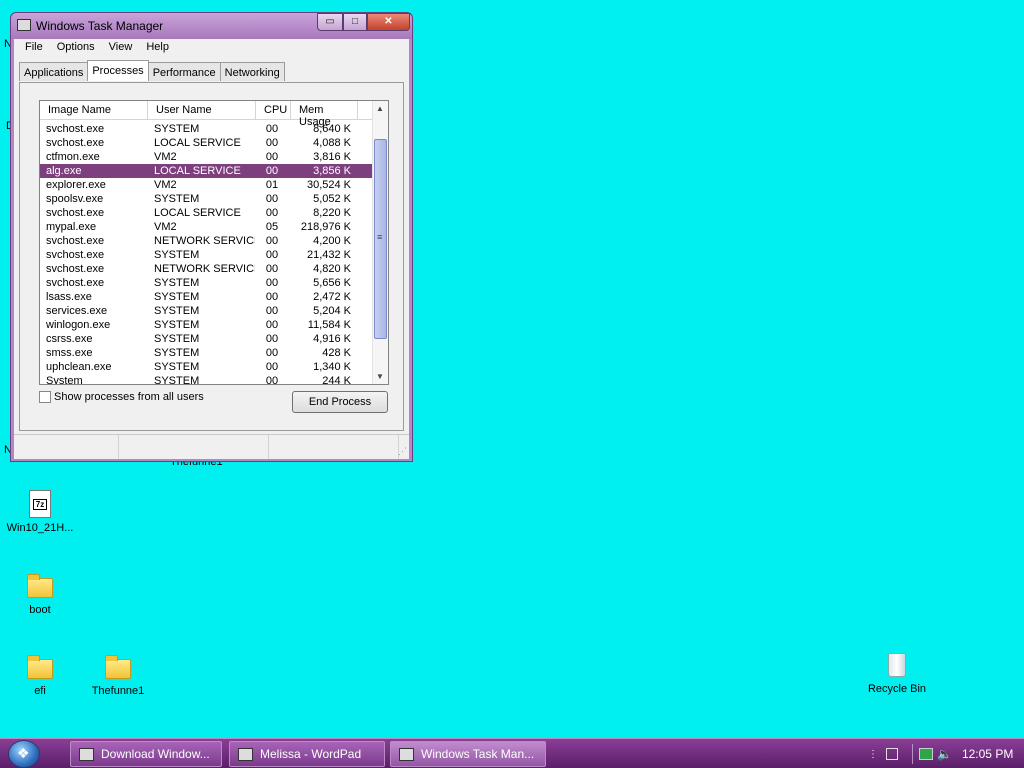 Image resolution: width=1024 pixels, height=768 pixels. What do you see at coordinates (332, 339) in the screenshot?
I see `cell-mem-usage: 4,916 K` at bounding box center [332, 339].